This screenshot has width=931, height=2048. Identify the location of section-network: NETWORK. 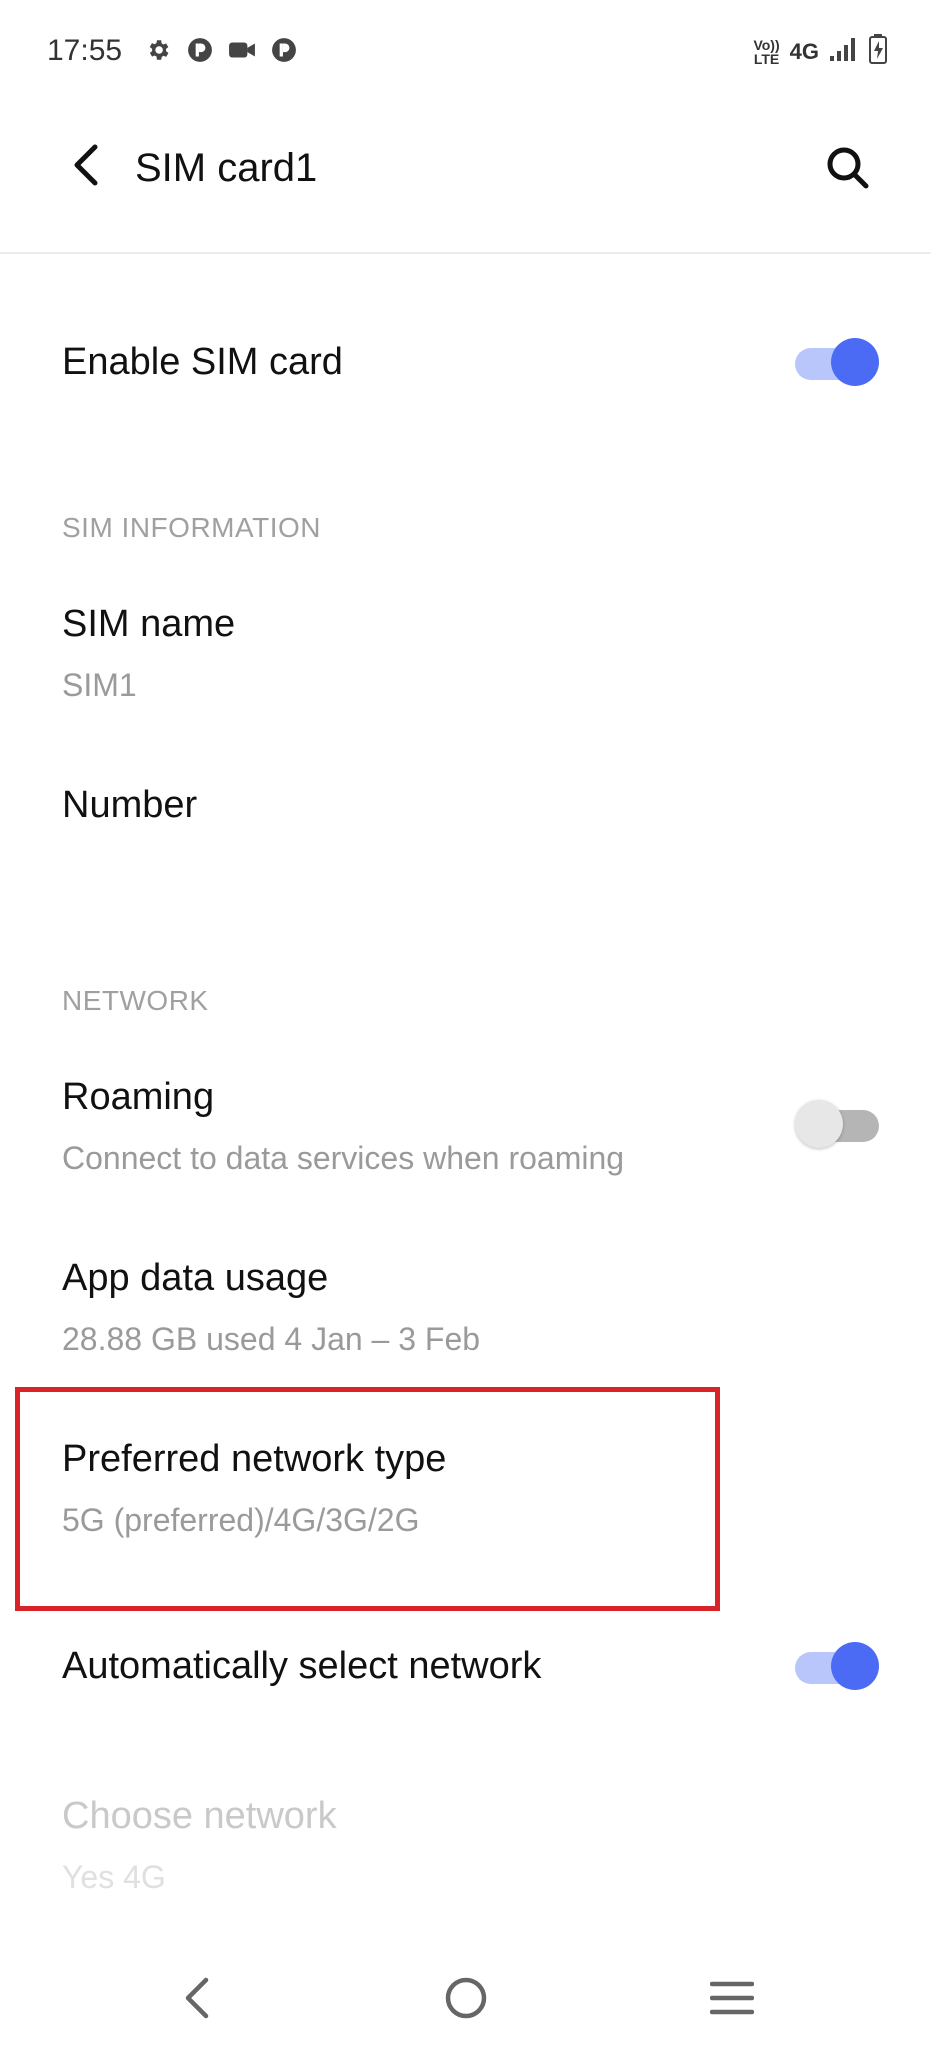
(135, 1000).